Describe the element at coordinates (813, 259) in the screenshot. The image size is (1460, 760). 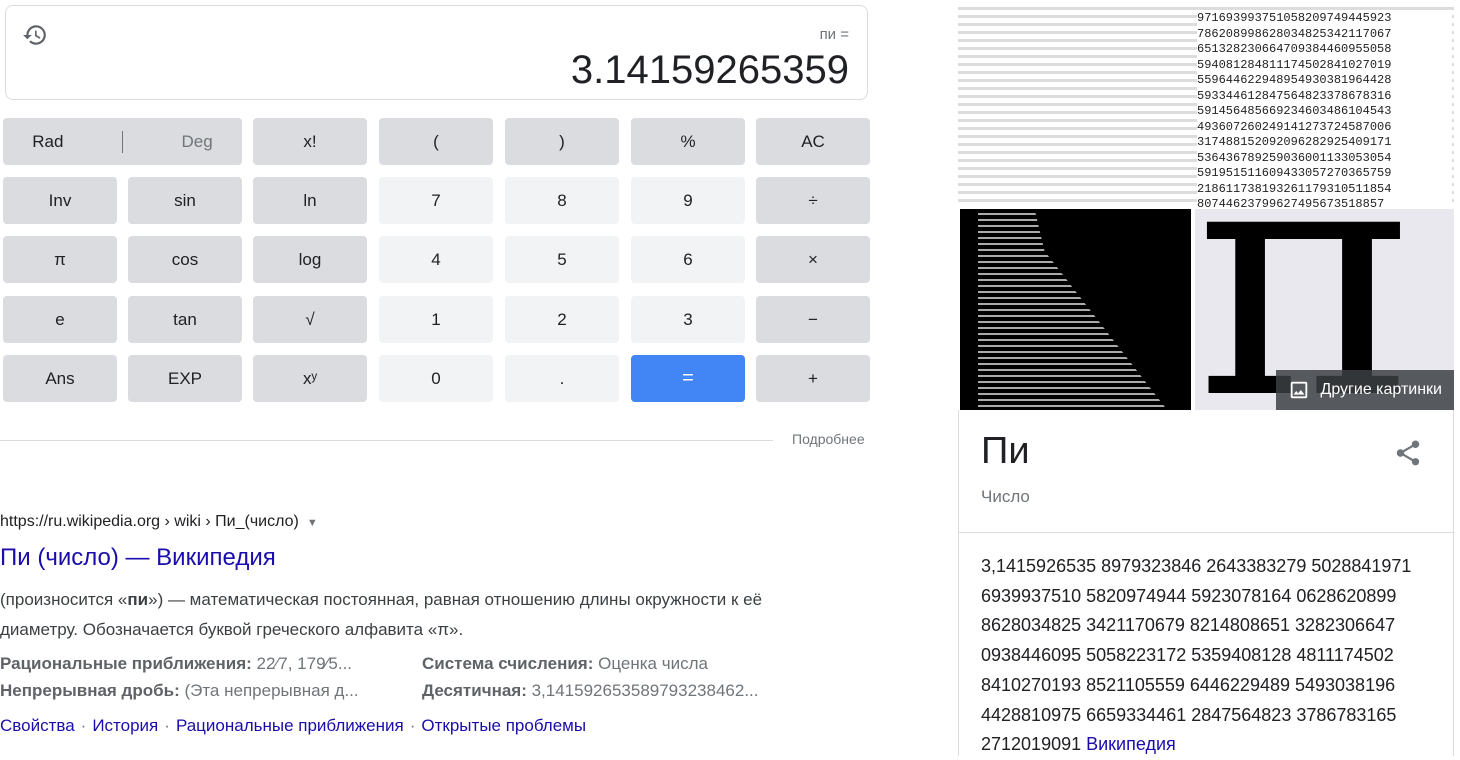
I see `key-button: ×` at that location.